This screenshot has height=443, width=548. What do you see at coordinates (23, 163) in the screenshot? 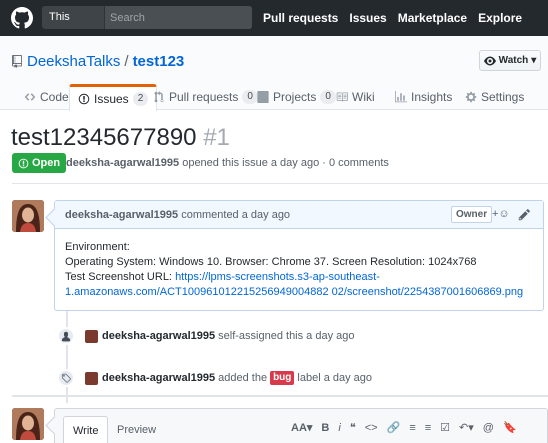
I see `issue-open-icon` at bounding box center [23, 163].